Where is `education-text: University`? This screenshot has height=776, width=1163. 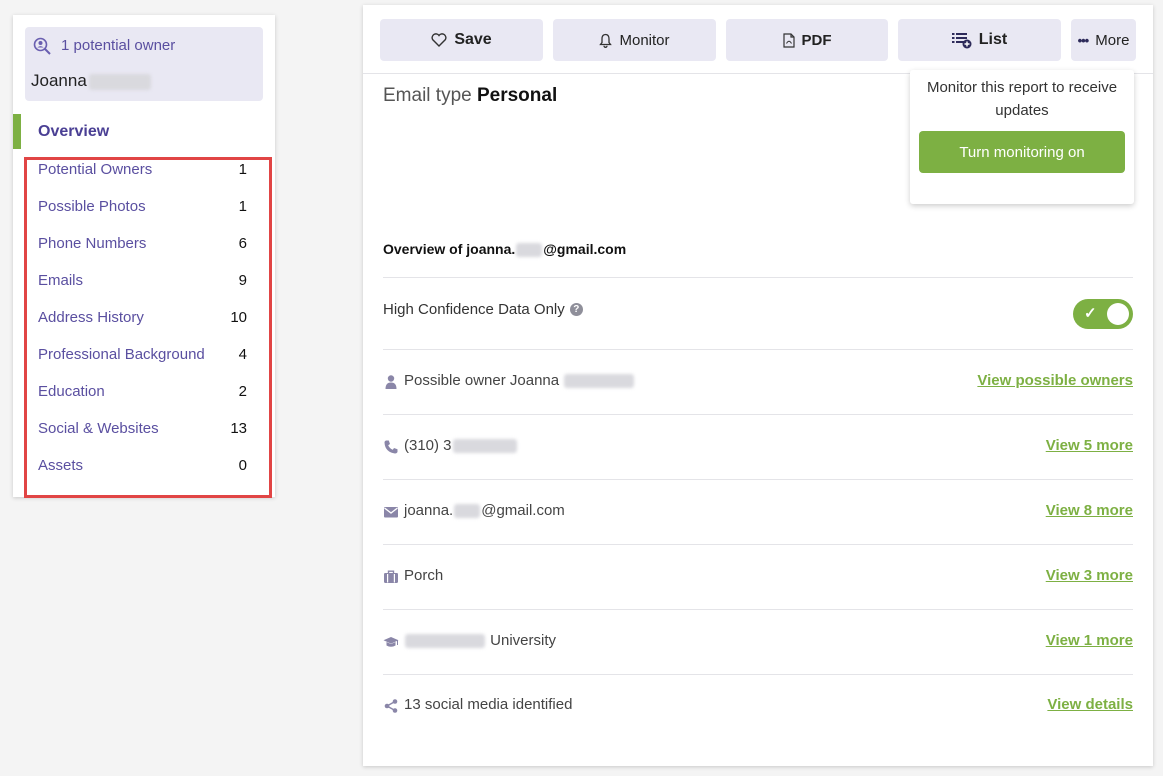 education-text: University is located at coordinates (480, 640).